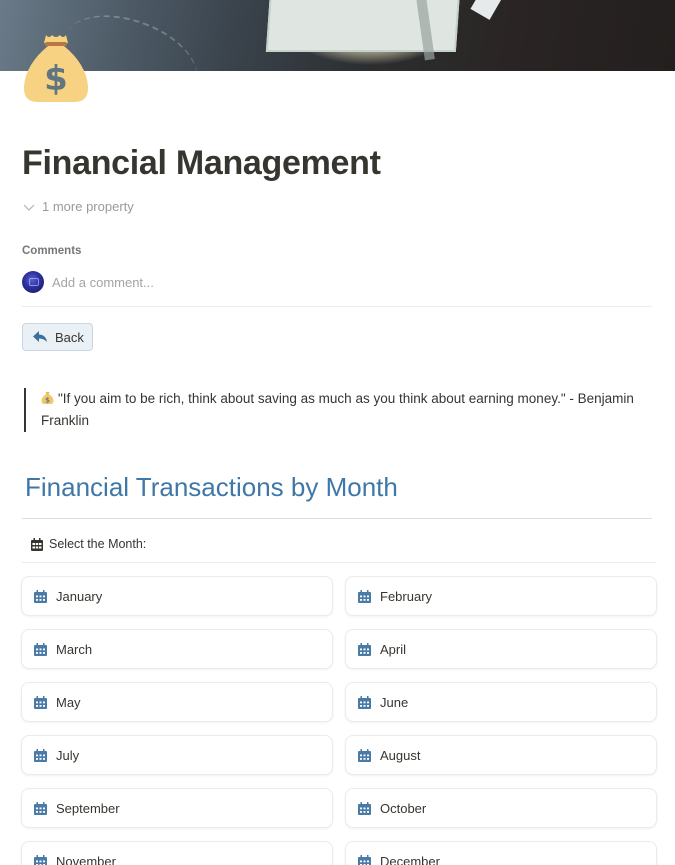 The image size is (675, 865). What do you see at coordinates (177, 702) in the screenshot?
I see `month-button-may: May` at bounding box center [177, 702].